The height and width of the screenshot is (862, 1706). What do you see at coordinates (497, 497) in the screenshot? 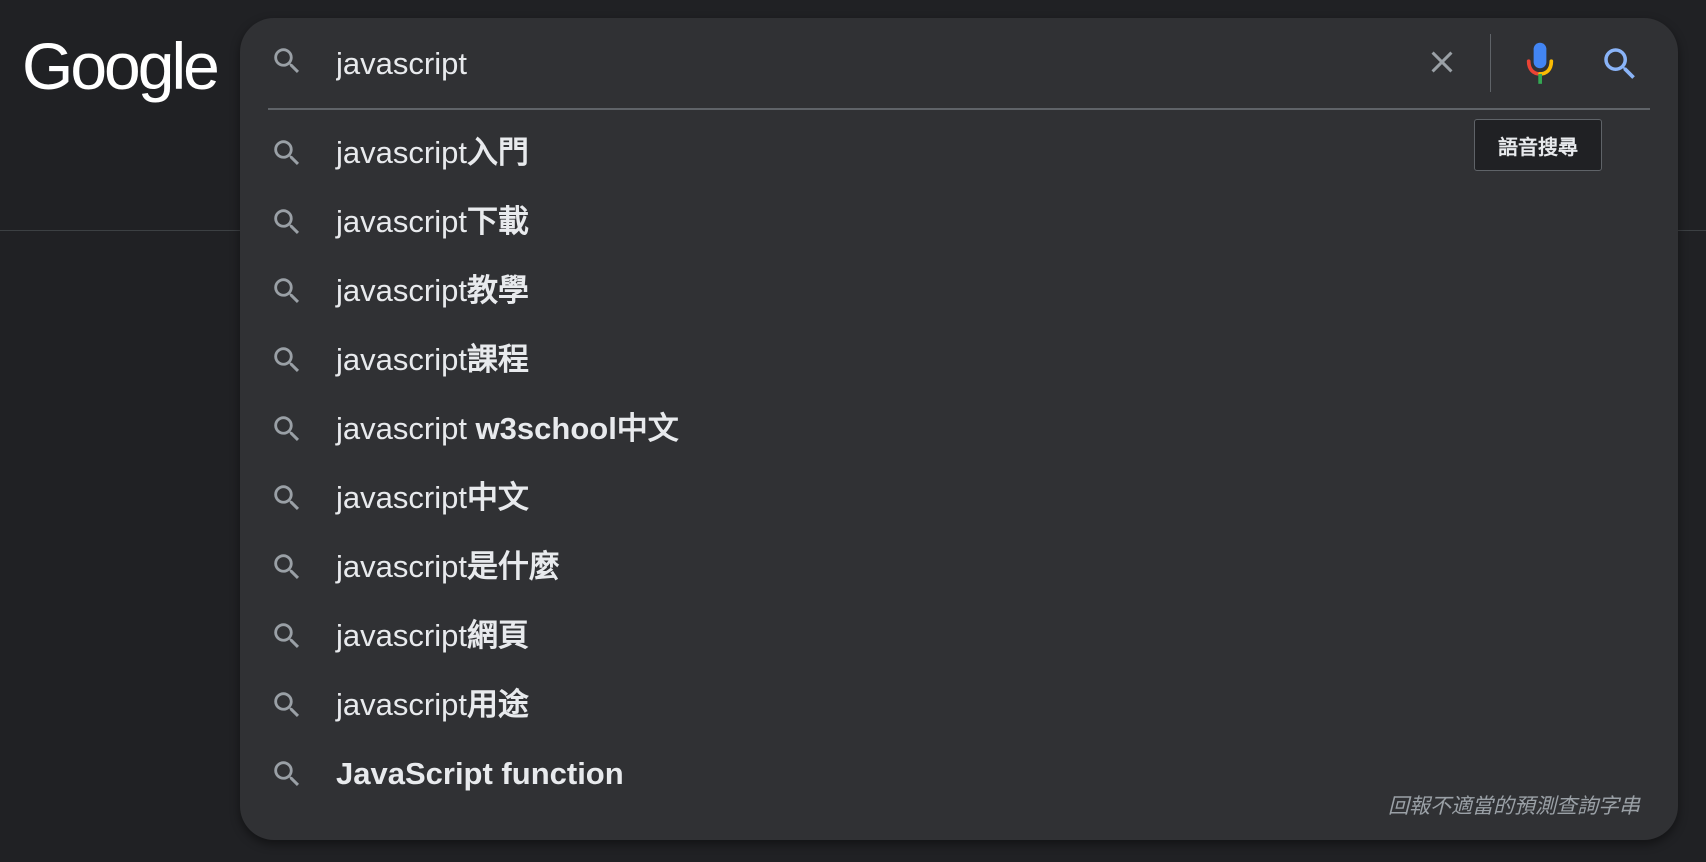
I see `suggestion-completion-part: 中文` at bounding box center [497, 497].